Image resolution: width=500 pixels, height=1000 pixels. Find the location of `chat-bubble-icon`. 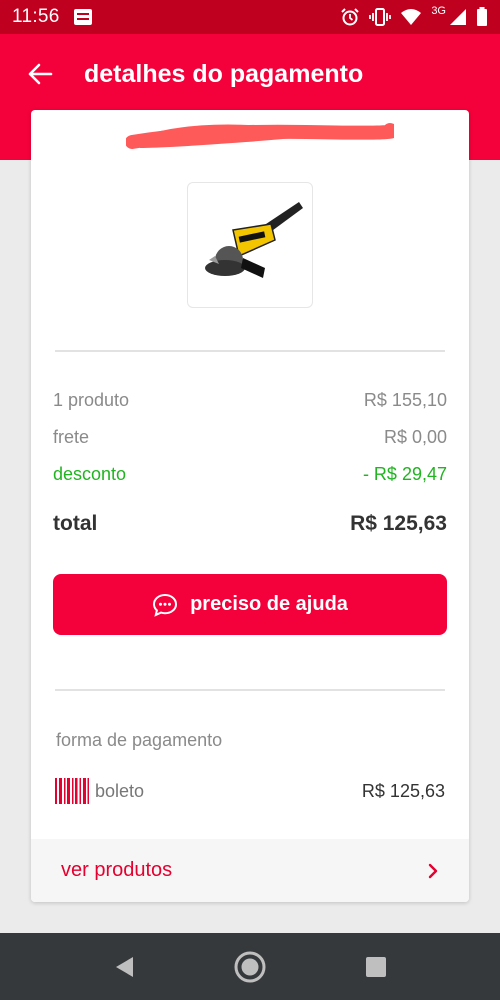

chat-bubble-icon is located at coordinates (165, 605).